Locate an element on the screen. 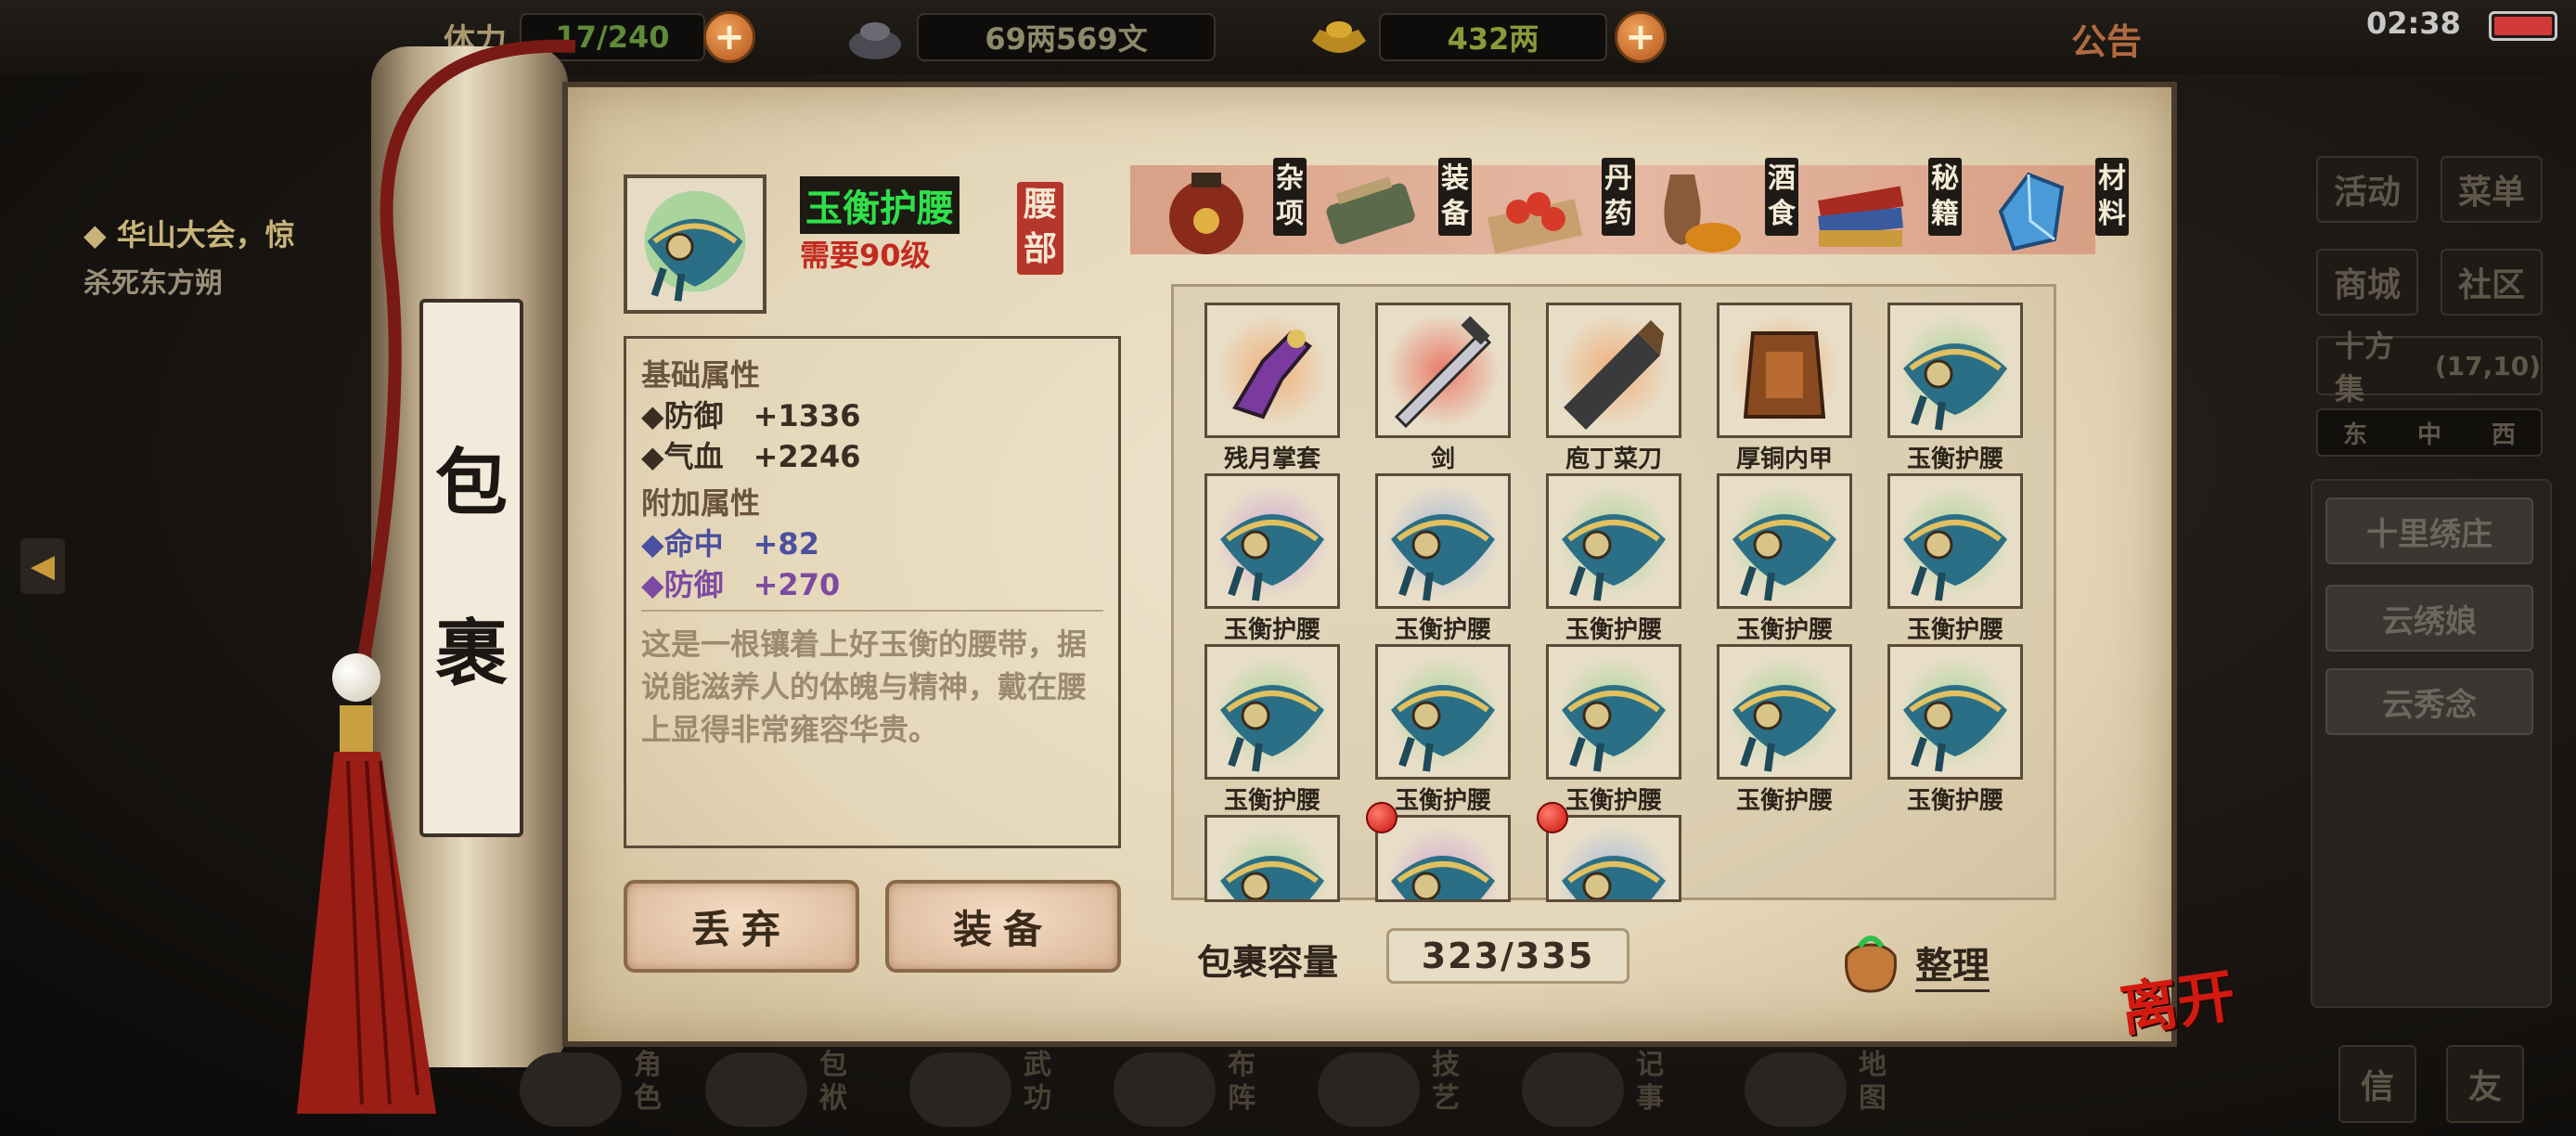 This screenshot has height=1136, width=2576. inventory-item-label: 庖丁菜刀 is located at coordinates (1613, 459).